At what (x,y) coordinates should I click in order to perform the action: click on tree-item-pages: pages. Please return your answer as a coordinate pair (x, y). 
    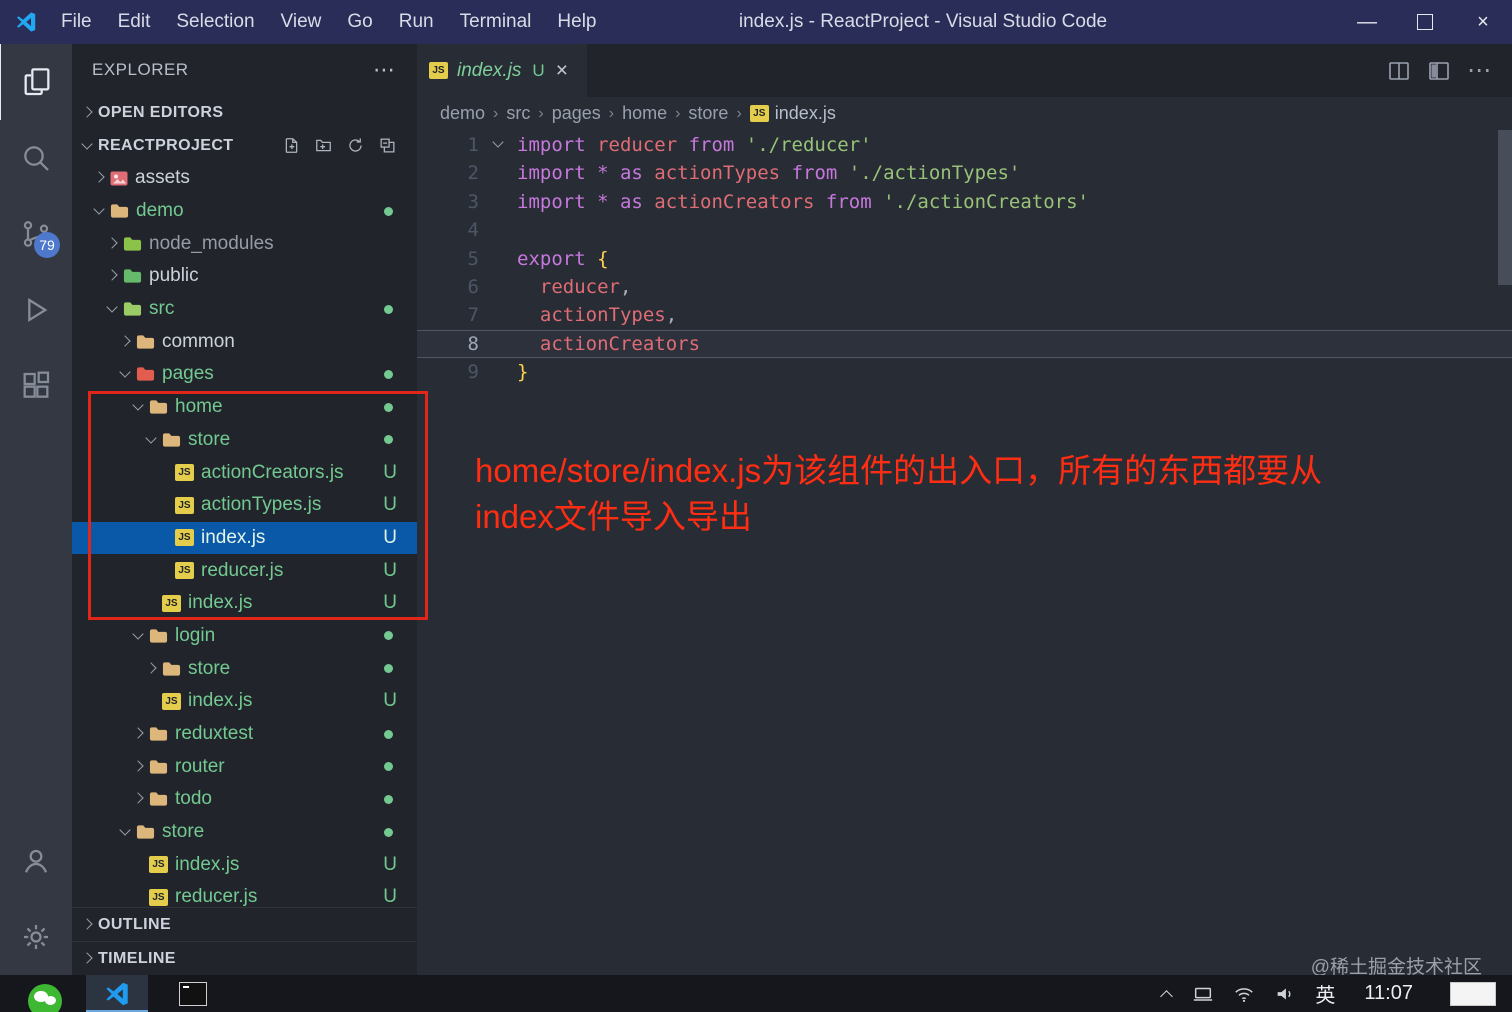
    Looking at the image, I should click on (244, 374).